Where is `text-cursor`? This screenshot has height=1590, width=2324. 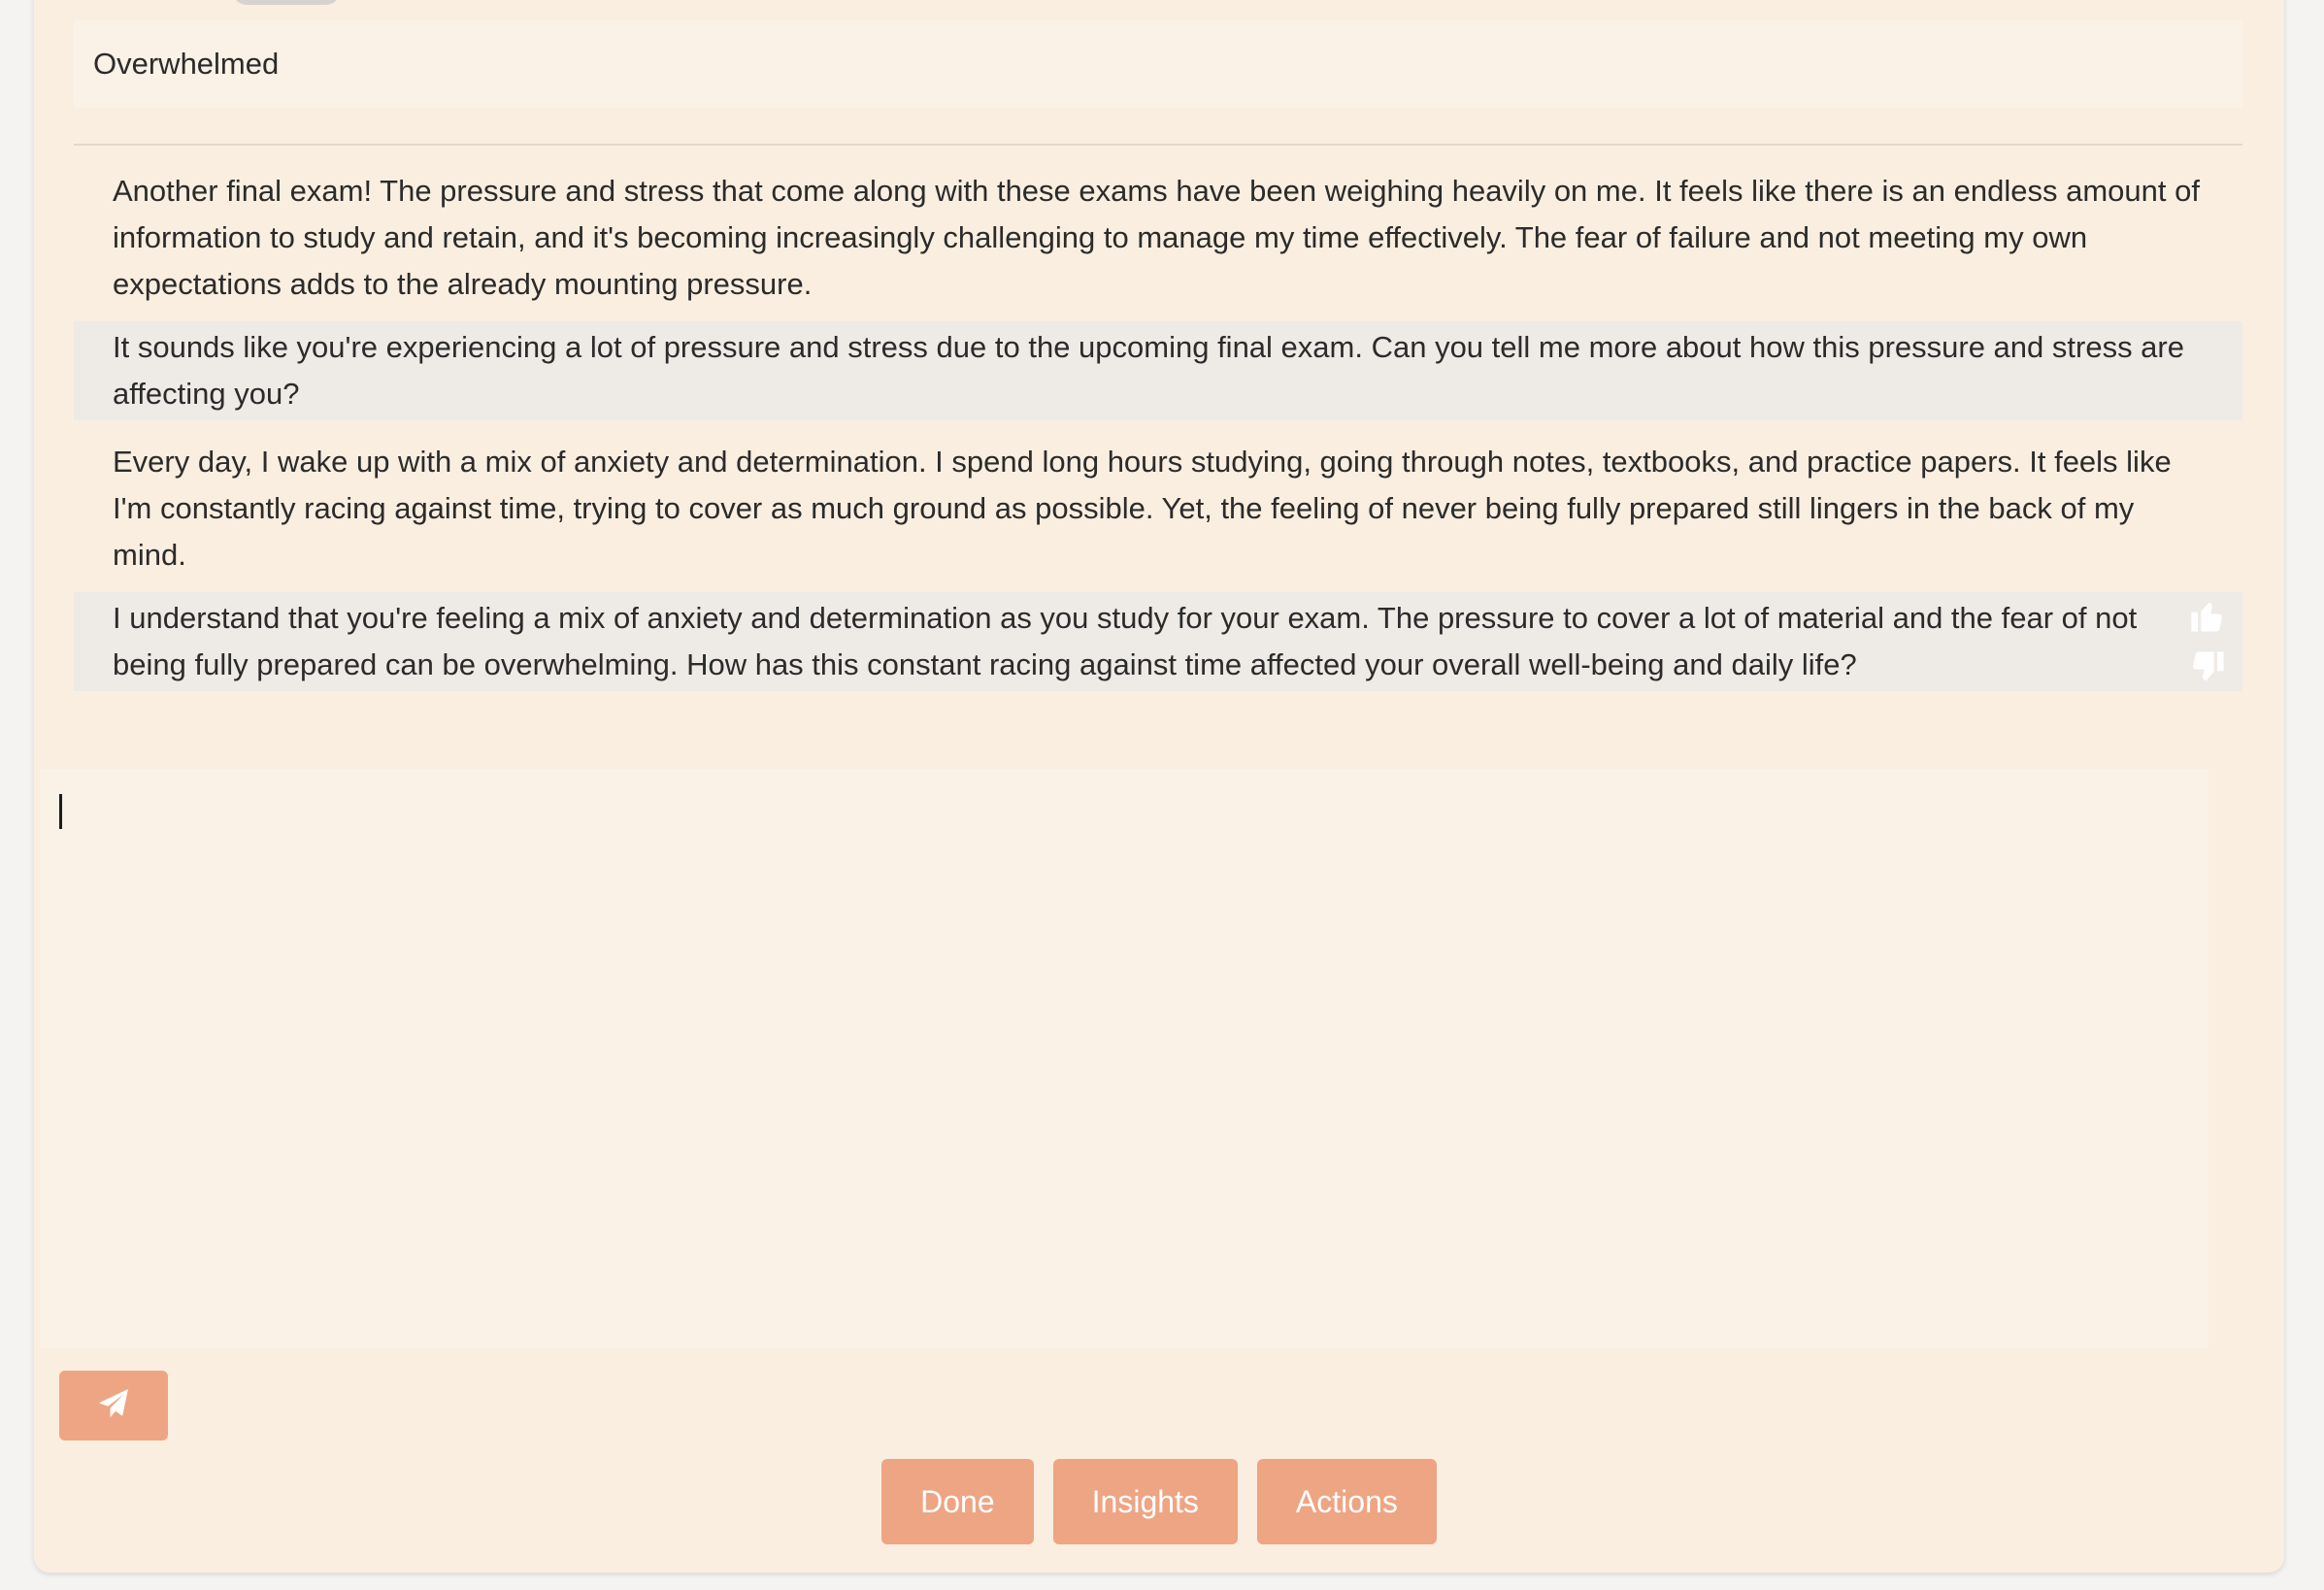 text-cursor is located at coordinates (60, 811).